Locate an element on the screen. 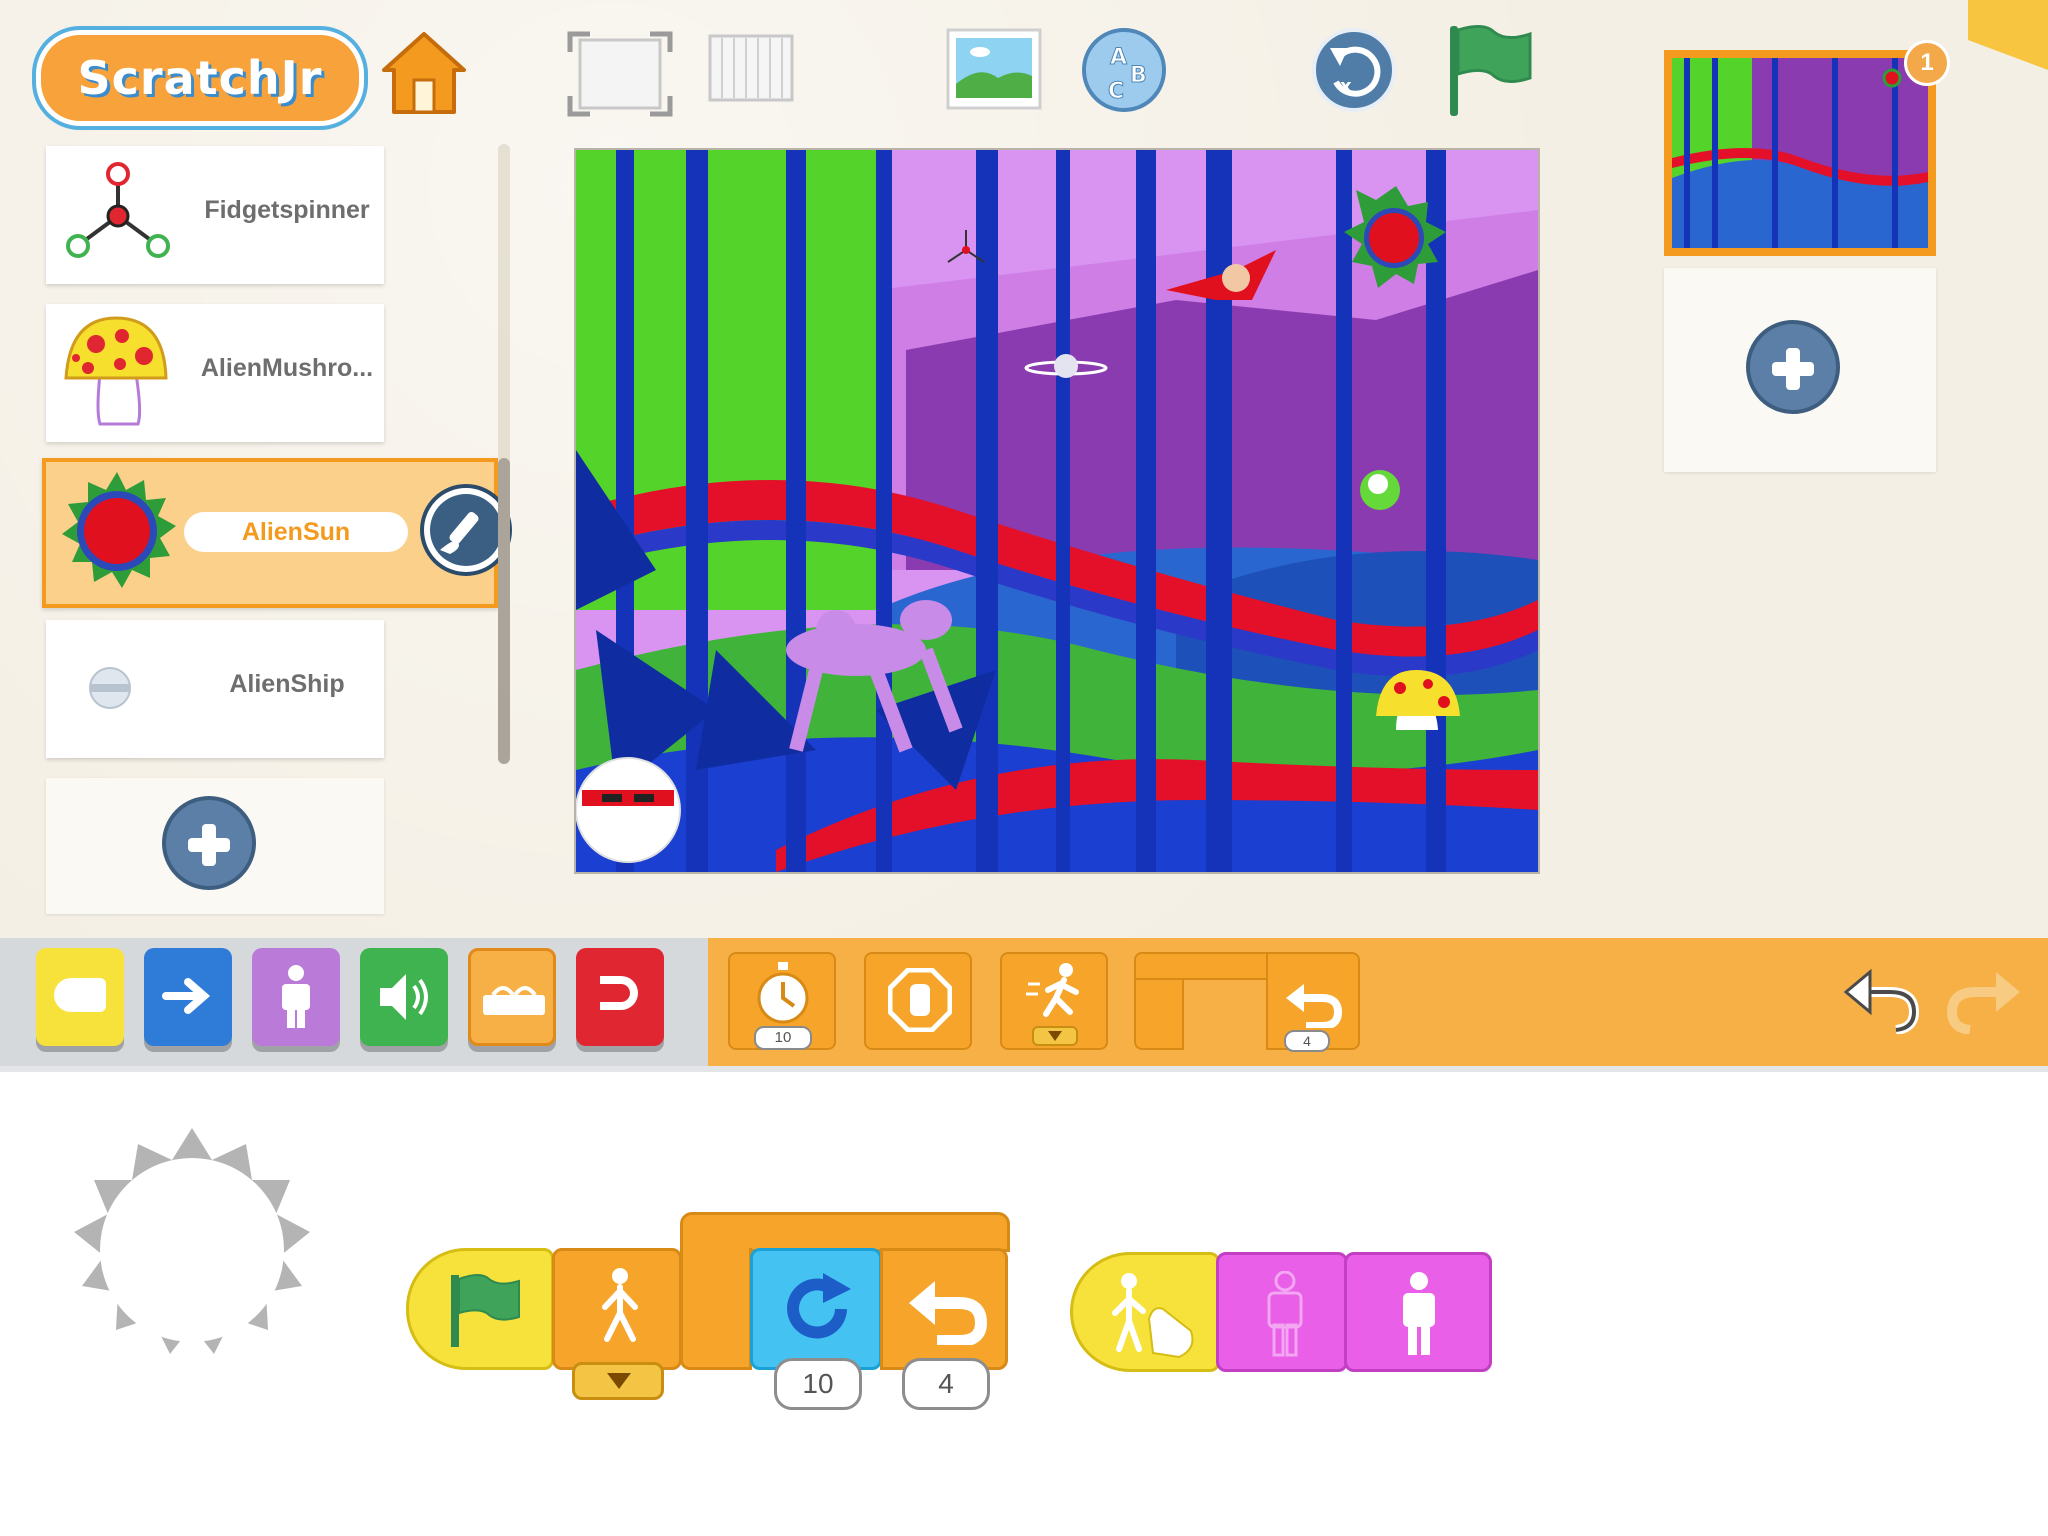 The image size is (2048, 1536). speaker-icon is located at coordinates (404, 997).